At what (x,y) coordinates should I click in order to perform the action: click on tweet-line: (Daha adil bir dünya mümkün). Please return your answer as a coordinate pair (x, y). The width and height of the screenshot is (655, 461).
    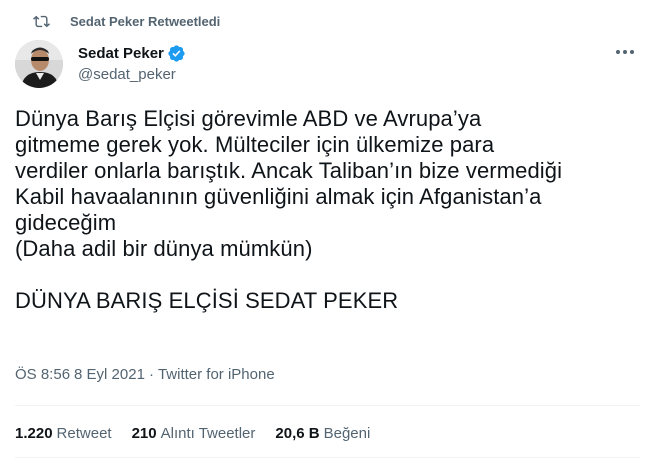
    Looking at the image, I should click on (164, 248).